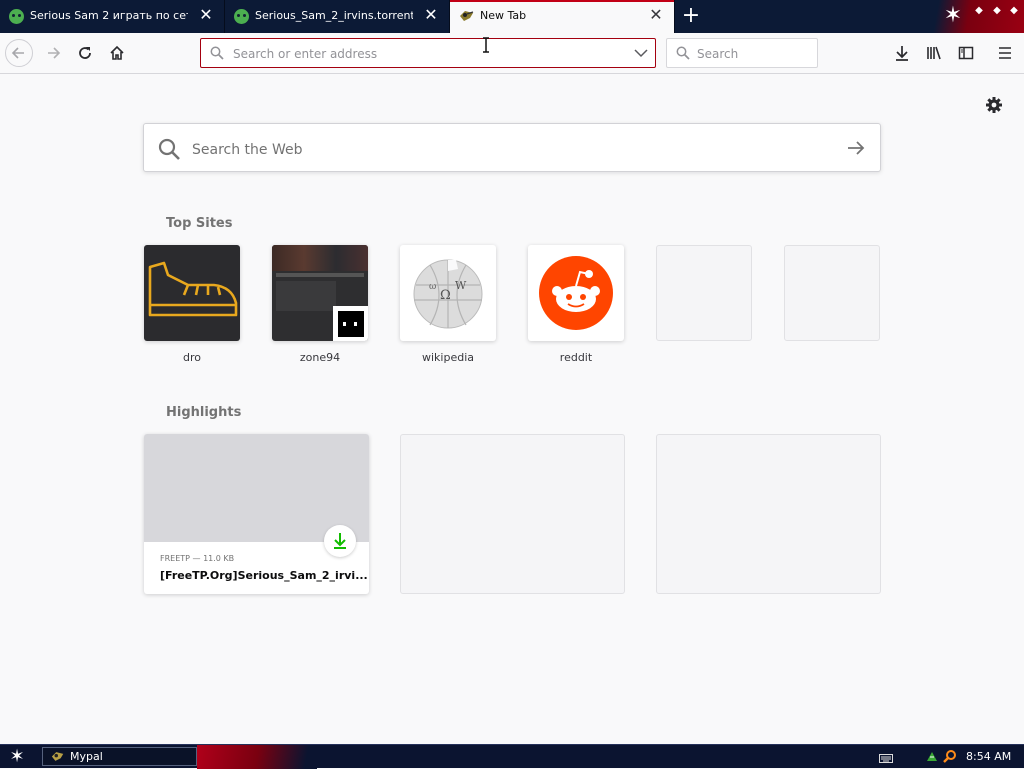 This screenshot has height=769, width=1024. I want to click on top-site-label: zone94, so click(320, 357).